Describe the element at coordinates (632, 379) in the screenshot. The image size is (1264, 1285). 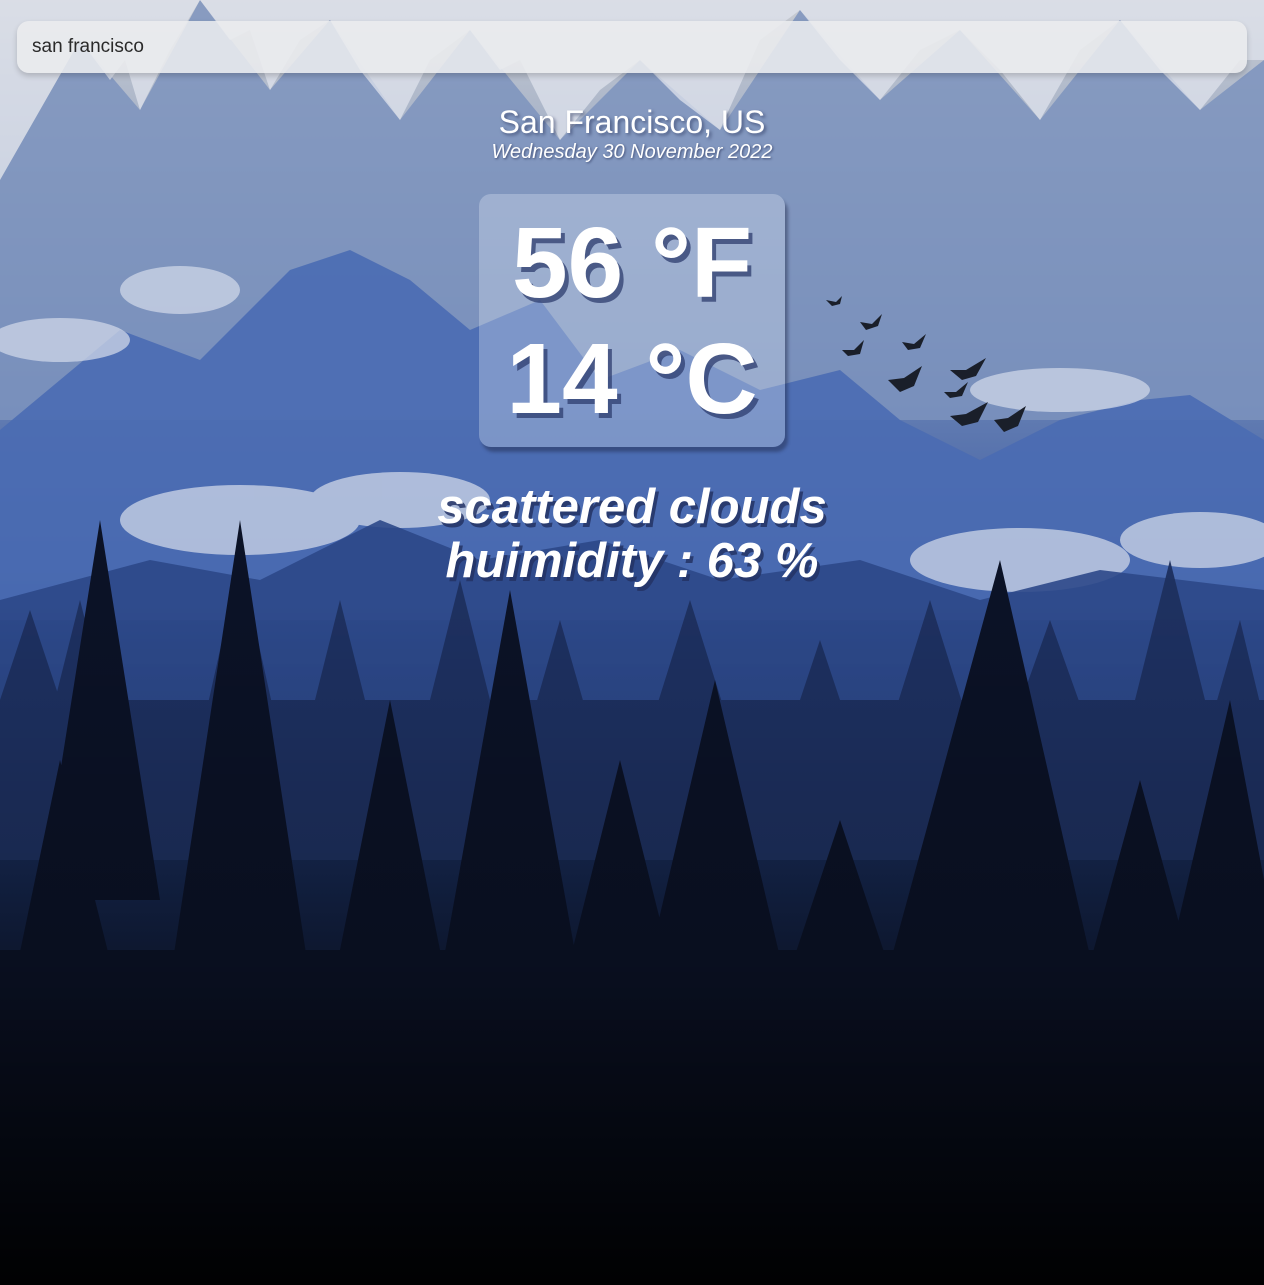
I see `temperature-celsius: 14 °C` at that location.